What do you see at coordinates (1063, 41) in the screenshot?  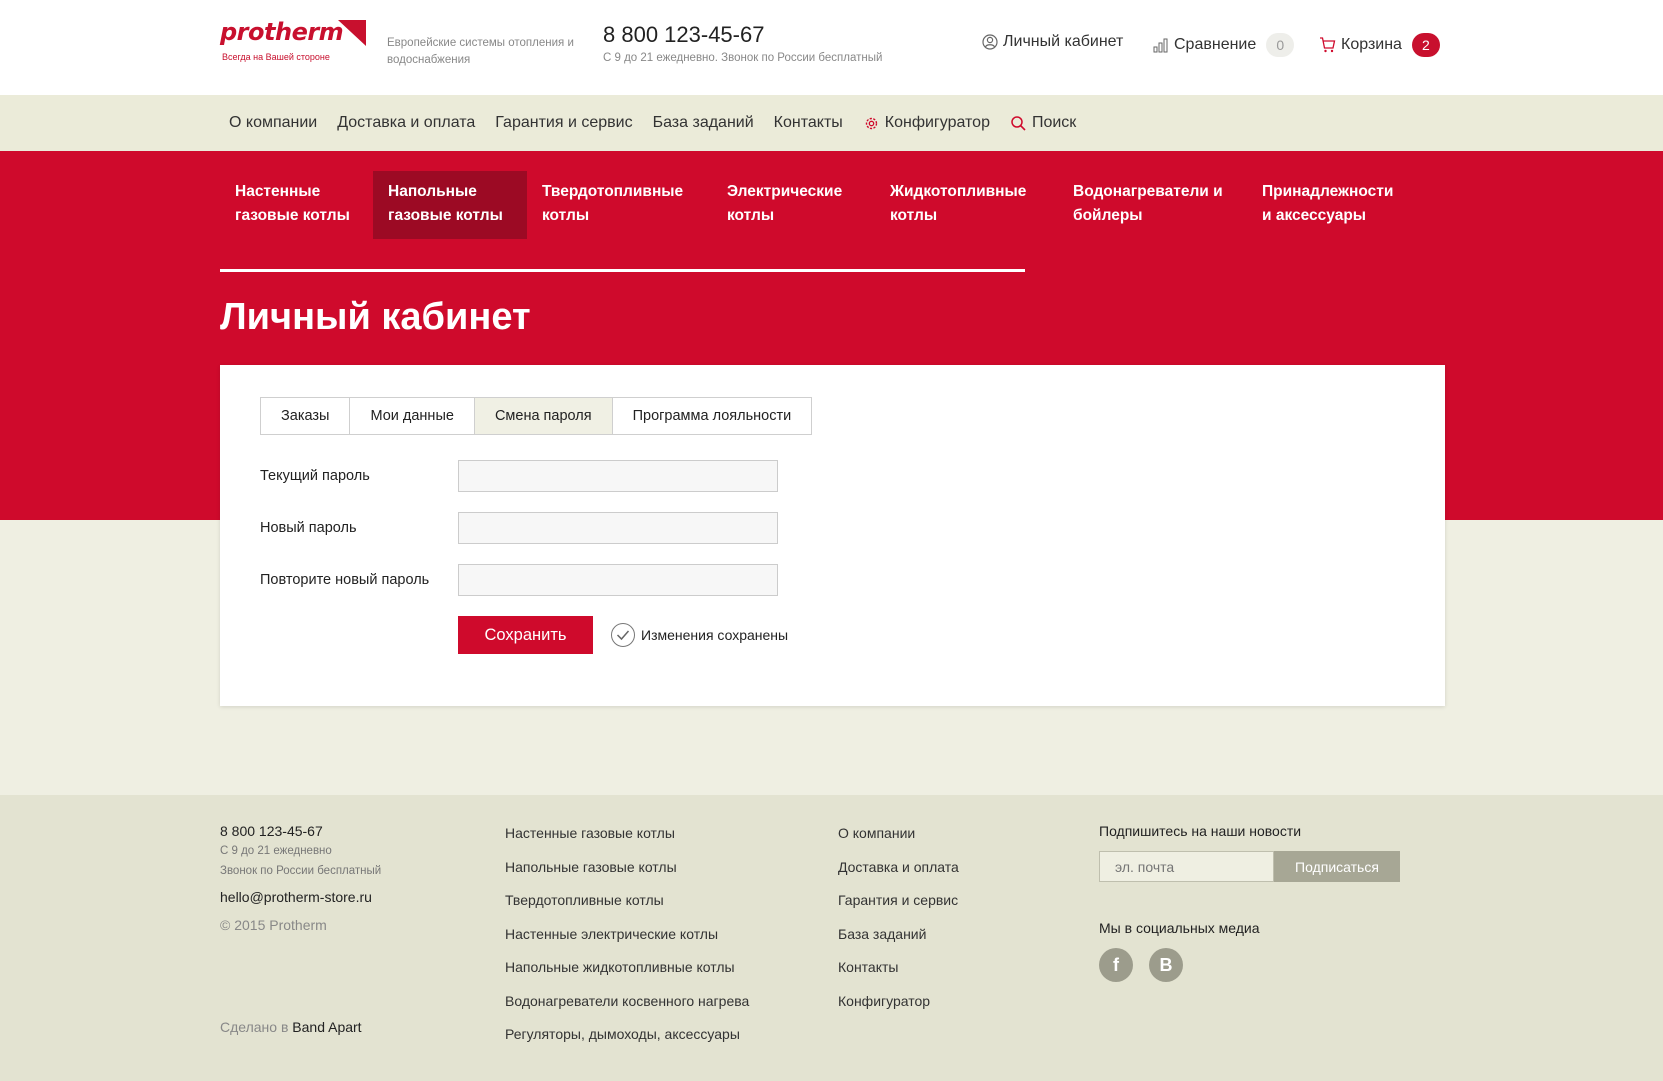 I see `cabinet-label: Личный кабинет` at bounding box center [1063, 41].